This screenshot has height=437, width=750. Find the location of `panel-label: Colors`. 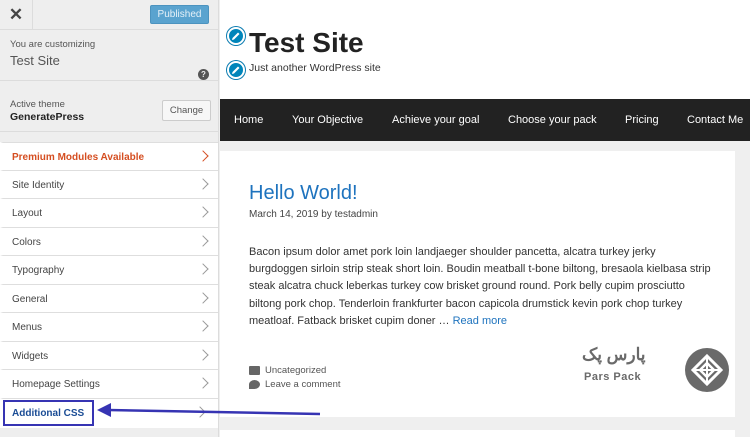

panel-label: Colors is located at coordinates (26, 242).